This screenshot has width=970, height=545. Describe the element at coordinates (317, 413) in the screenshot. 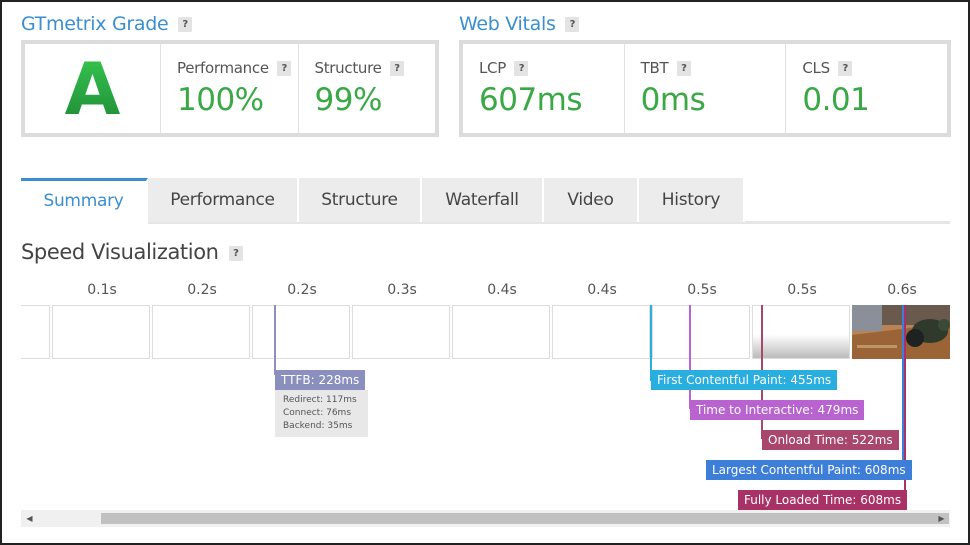

I see `ttfb-connect: Connect: 76ms` at that location.